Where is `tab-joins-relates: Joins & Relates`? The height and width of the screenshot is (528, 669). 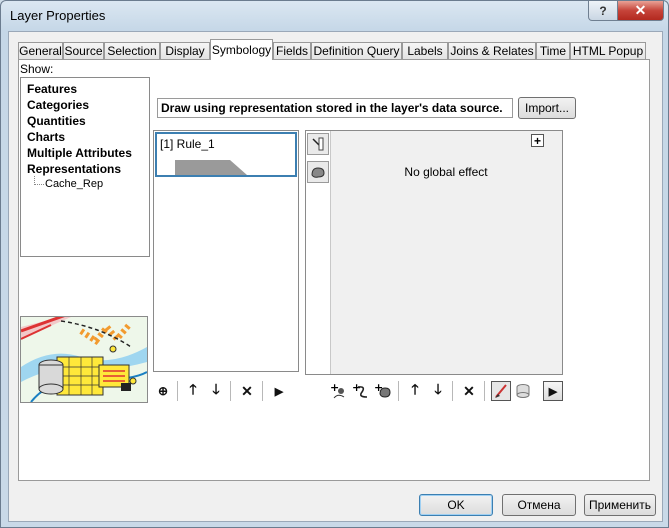
tab-joins-relates: Joins & Relates is located at coordinates (492, 50).